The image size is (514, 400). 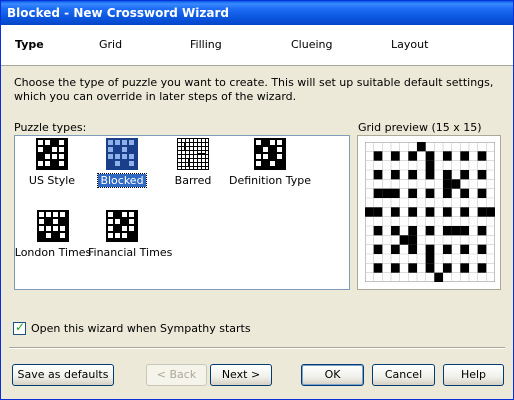 I want to click on puzzle-type-blocked: Blocked, so click(x=122, y=163).